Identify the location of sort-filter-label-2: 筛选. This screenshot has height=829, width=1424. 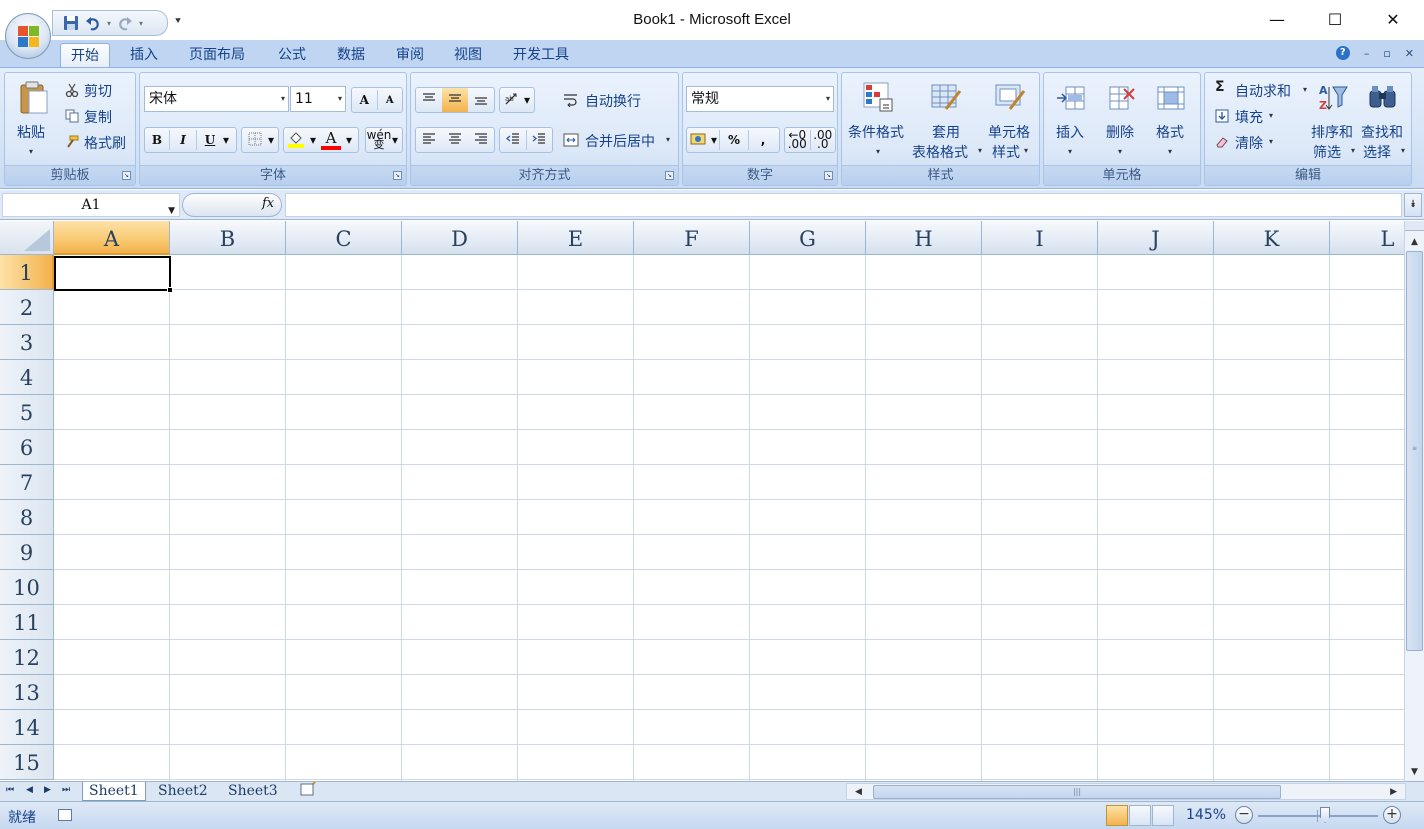
(1327, 152).